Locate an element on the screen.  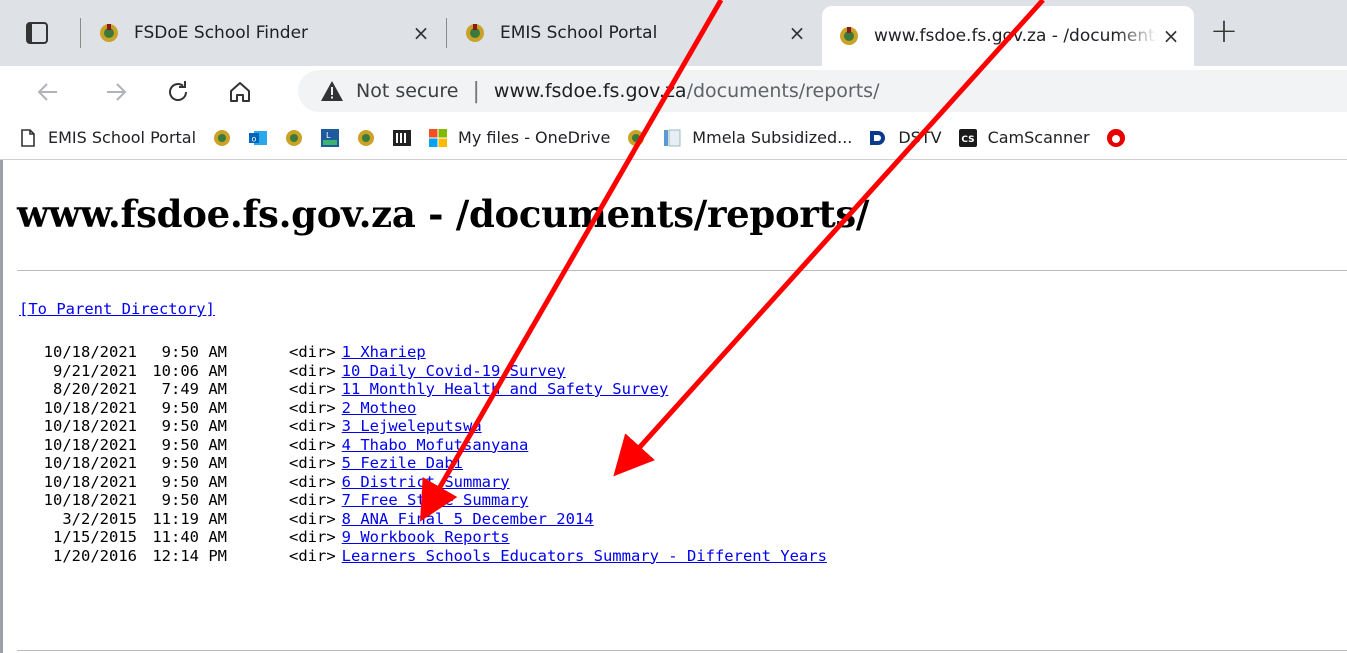
folder-link: 3 Lejweleputswa is located at coordinates (412, 426).